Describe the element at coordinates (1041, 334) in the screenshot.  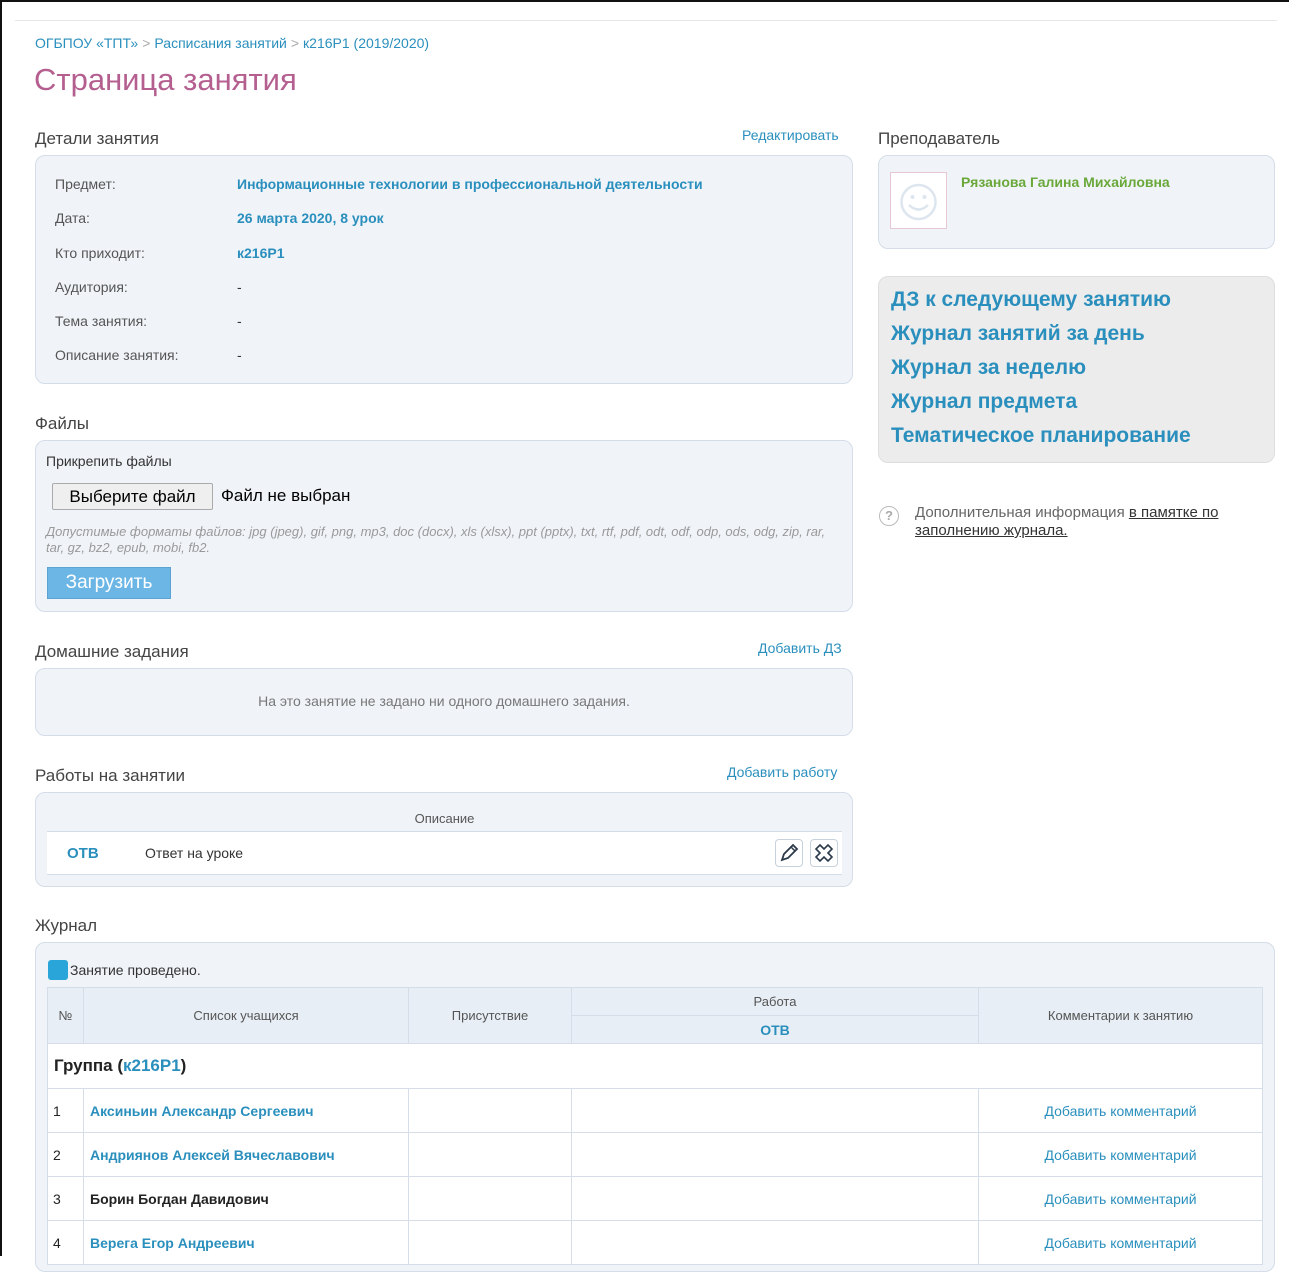
I see `day-journal-link: Журнал занятий за день` at that location.